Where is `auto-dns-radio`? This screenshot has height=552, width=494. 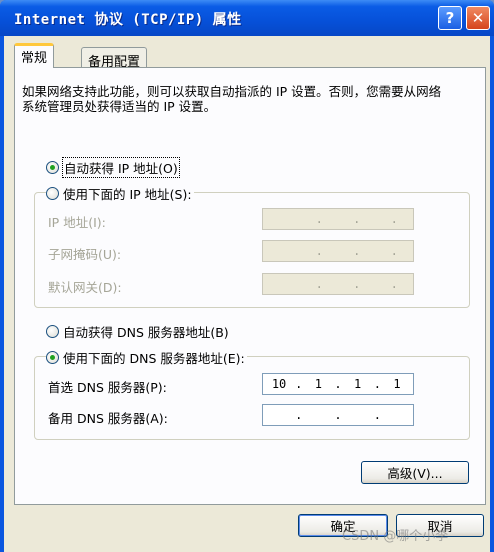 auto-dns-radio is located at coordinates (52, 331).